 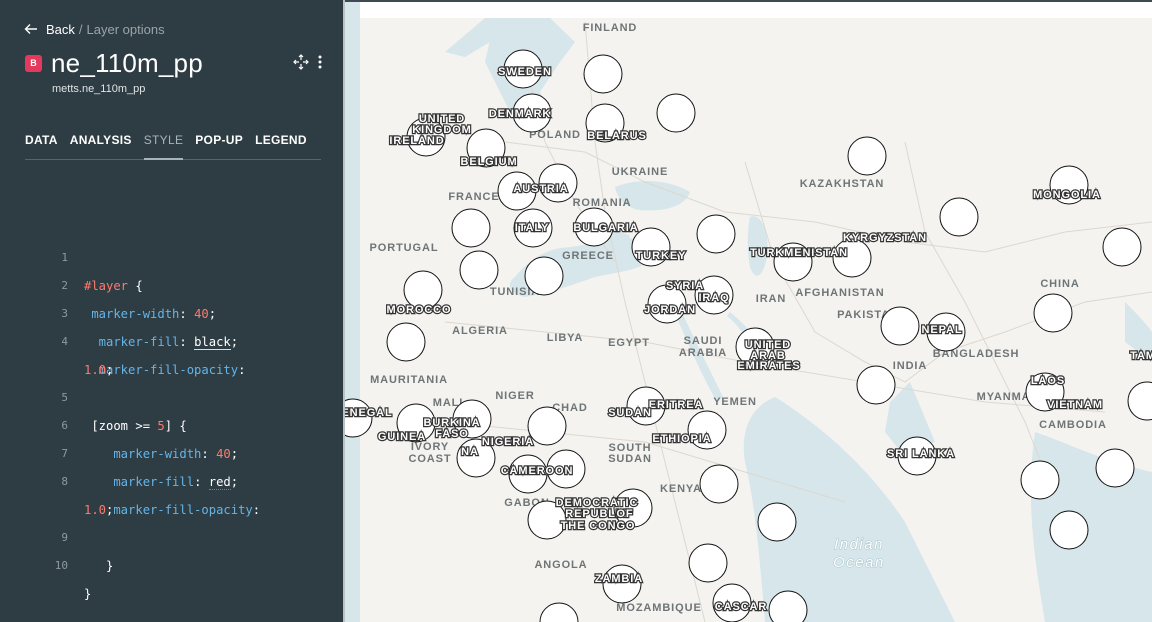 What do you see at coordinates (430, 459) in the screenshot?
I see `label-ivory-2: COAST` at bounding box center [430, 459].